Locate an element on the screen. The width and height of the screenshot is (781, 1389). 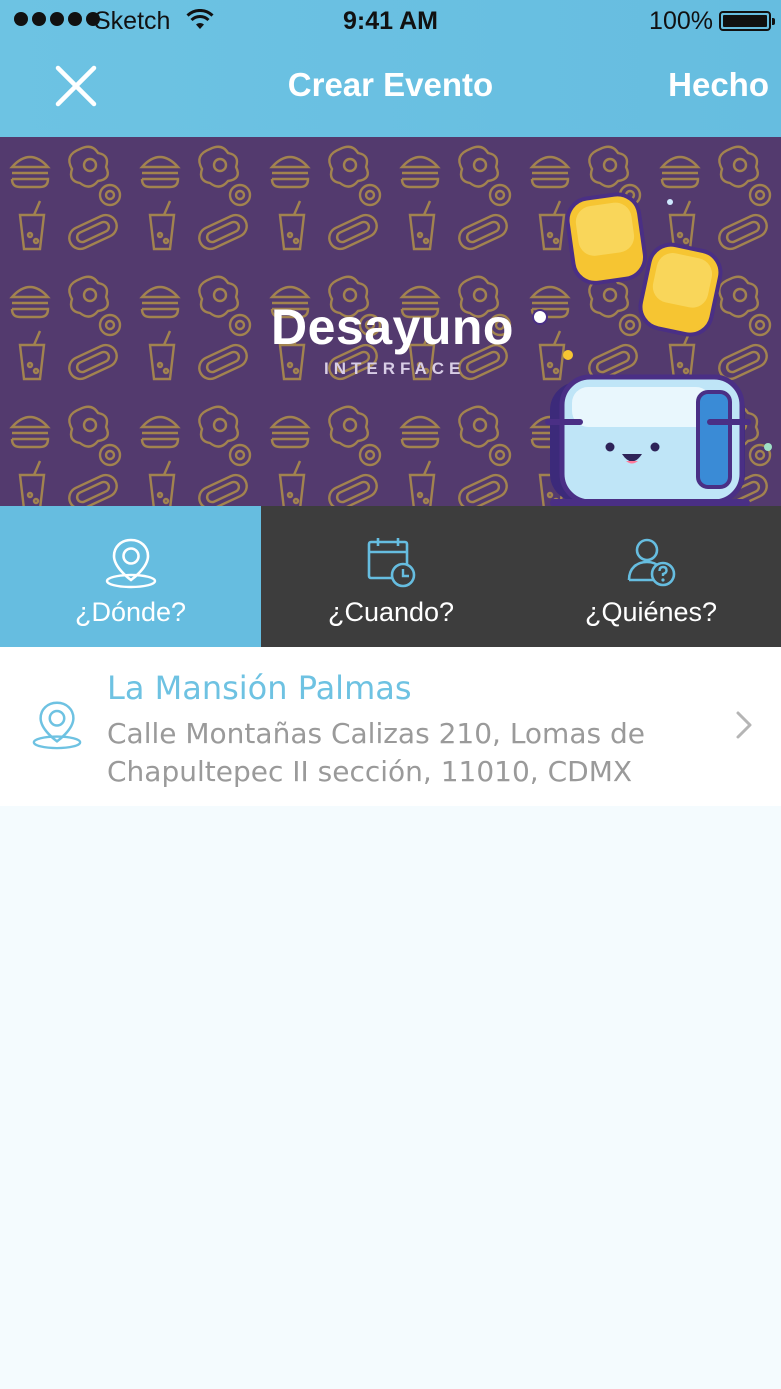
done-button: Hecho is located at coordinates (718, 85).